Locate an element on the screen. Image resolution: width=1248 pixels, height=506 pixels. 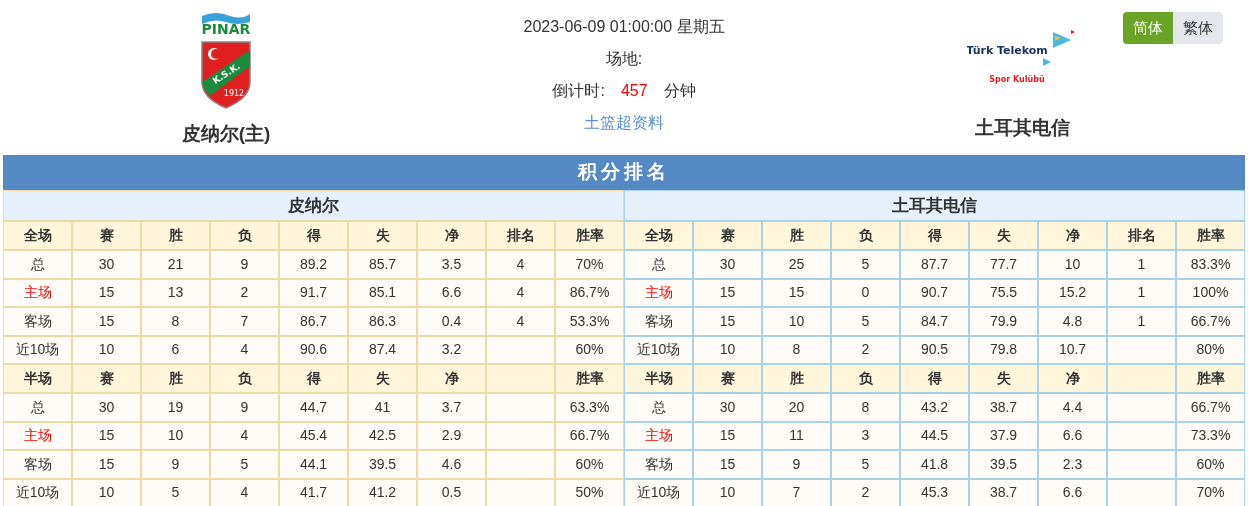
table-cell: 2.9 is located at coordinates (451, 435).